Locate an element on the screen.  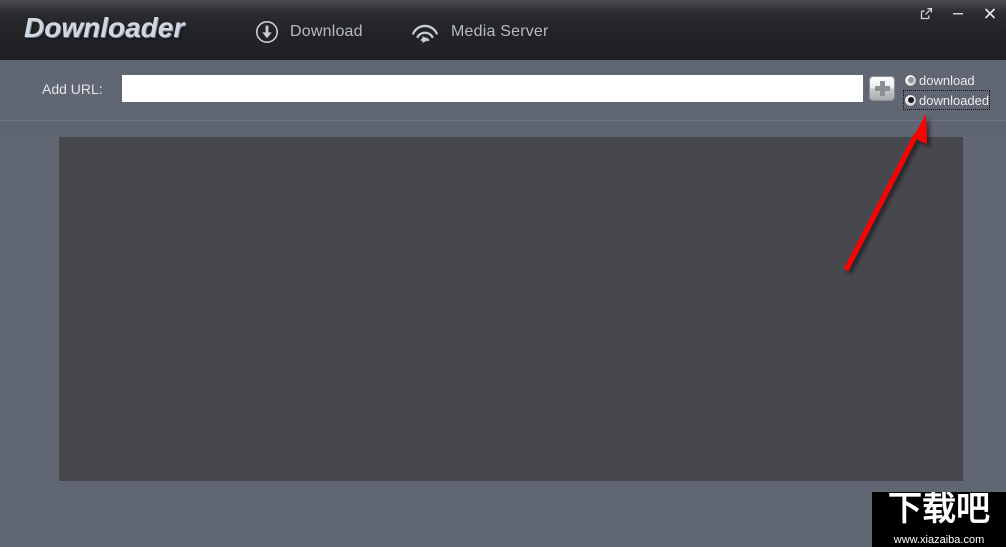
radio-option-download: download is located at coordinates (946, 80).